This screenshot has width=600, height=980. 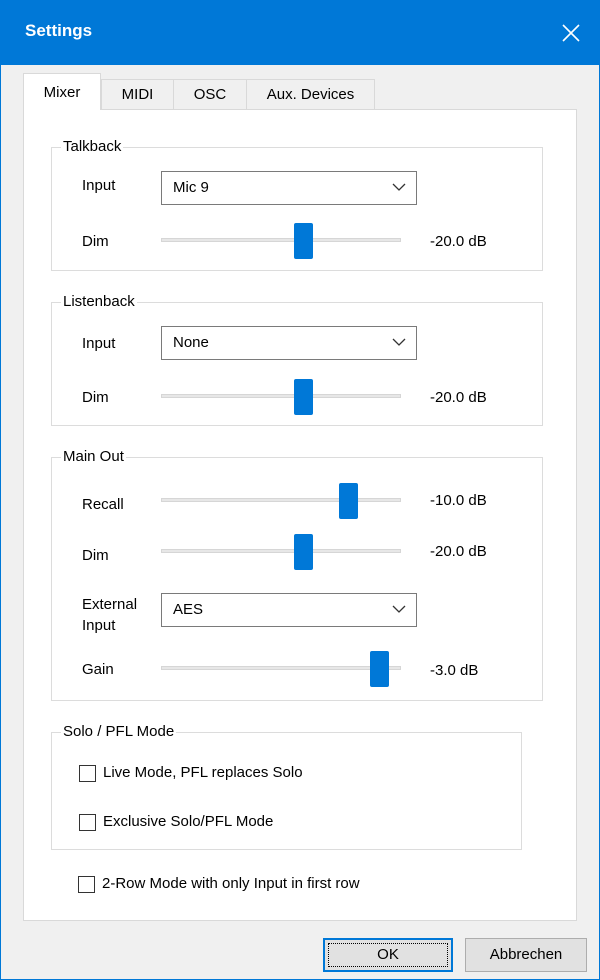 What do you see at coordinates (458, 551) in the screenshot?
I see `main-out-dim-value: -20.0 dB` at bounding box center [458, 551].